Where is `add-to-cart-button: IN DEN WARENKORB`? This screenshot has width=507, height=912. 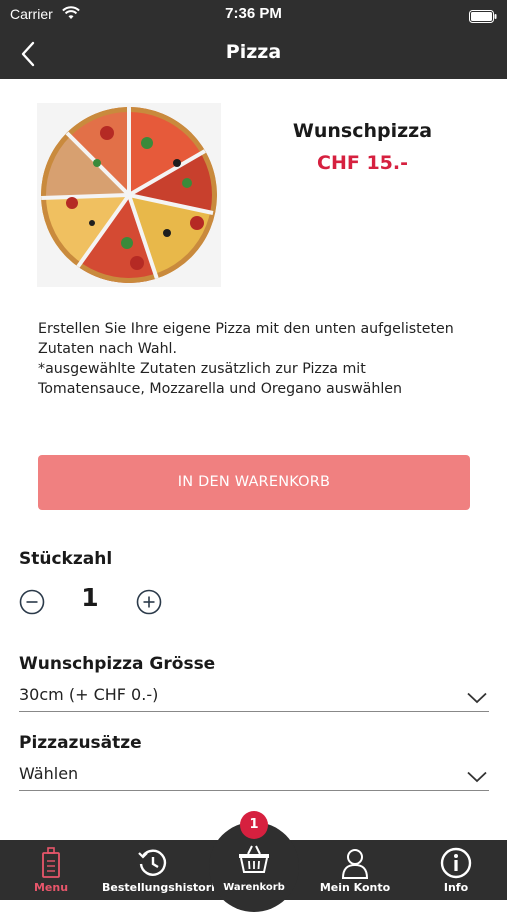 add-to-cart-button: IN DEN WARENKORB is located at coordinates (254, 482).